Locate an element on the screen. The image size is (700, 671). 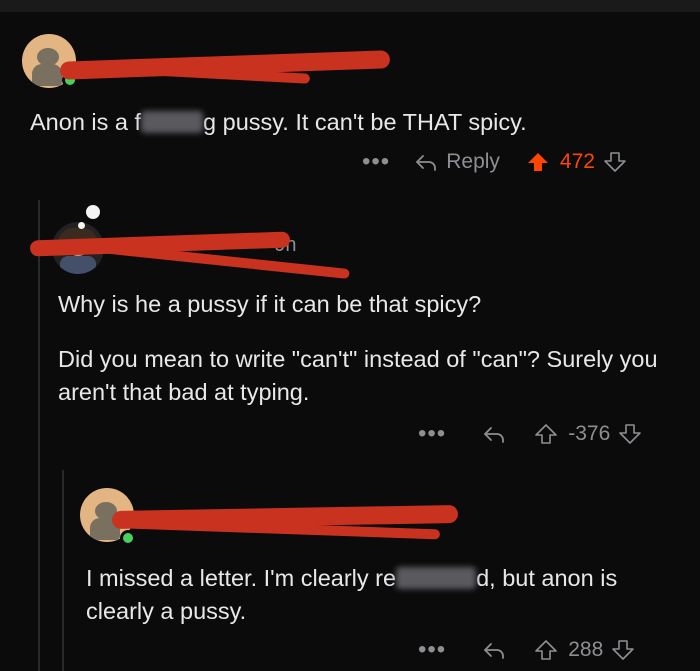
comment-text-start: I missed a letter. I'm clearly re is located at coordinates (241, 578).